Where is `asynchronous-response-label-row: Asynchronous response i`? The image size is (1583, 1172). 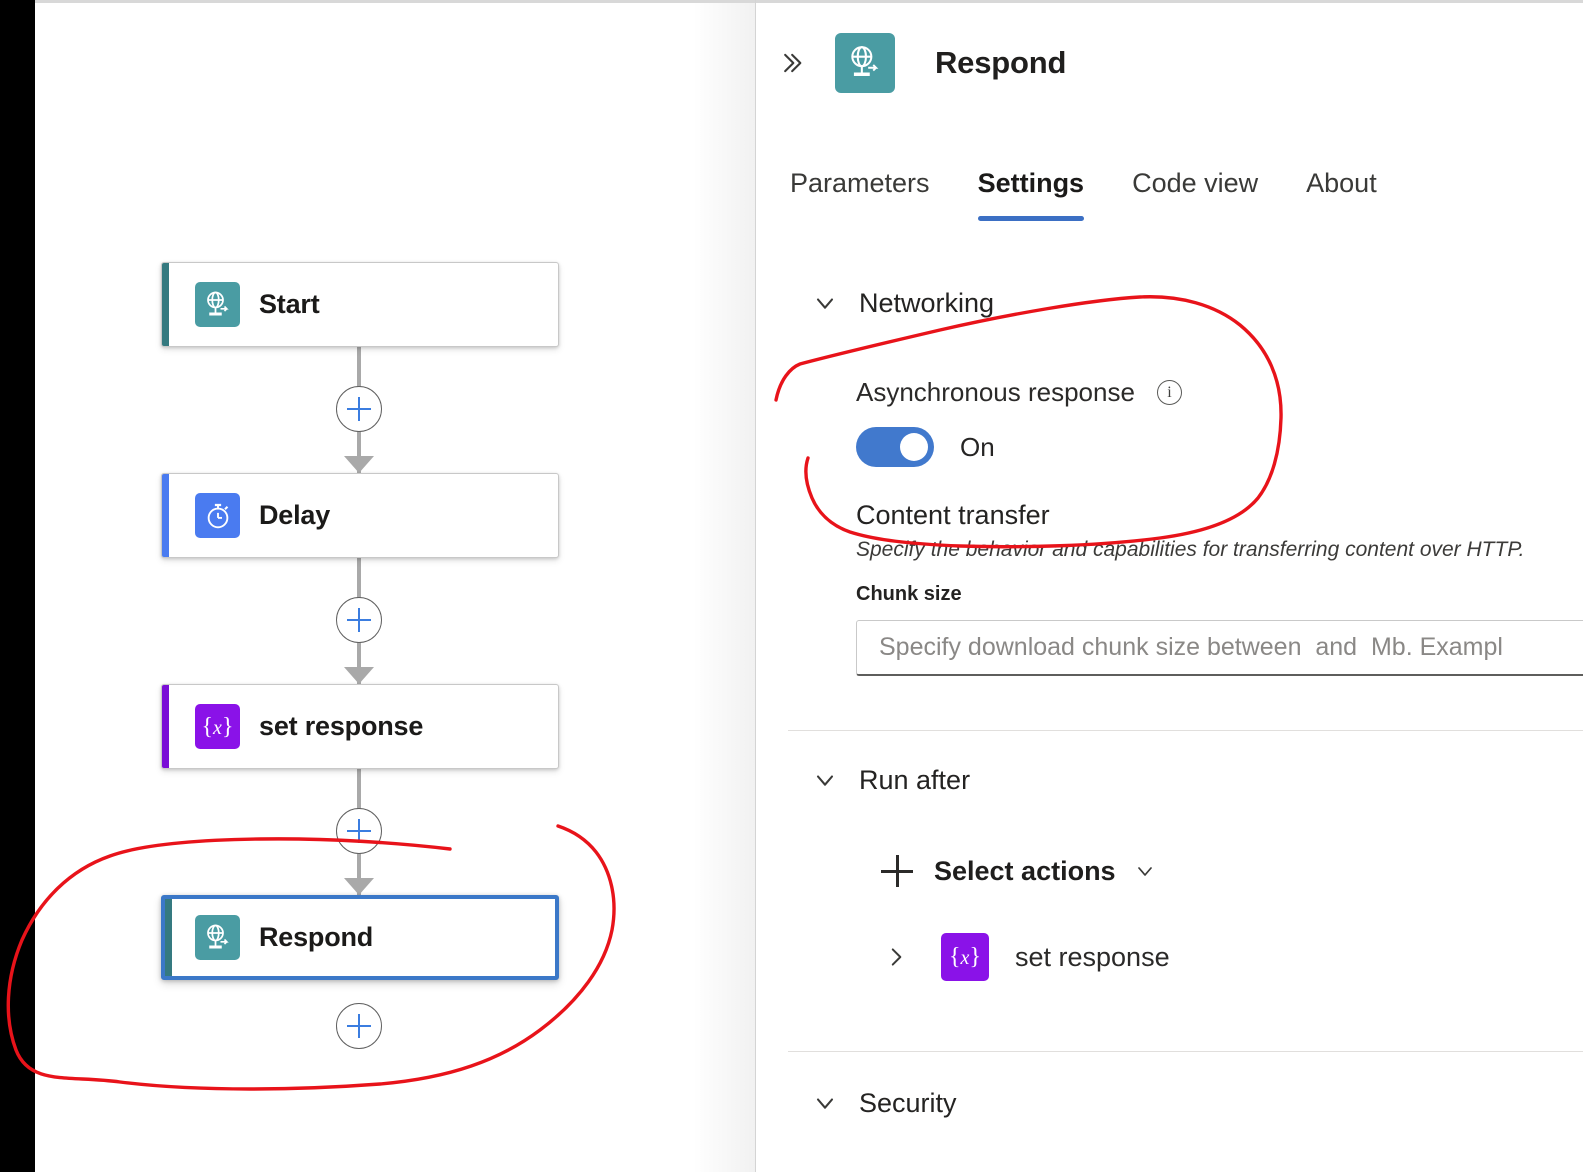
asynchronous-response-label-row: Asynchronous response i is located at coordinates (1019, 392).